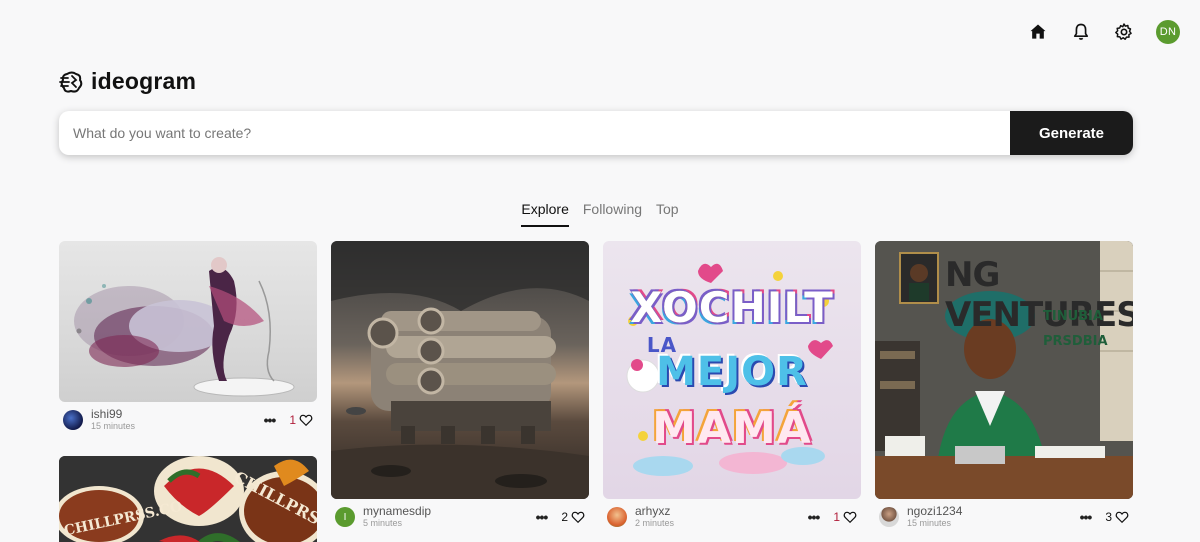 The width and height of the screenshot is (1200, 542). Describe the element at coordinates (1093, 32) in the screenshot. I see `top-nav: DN` at that location.